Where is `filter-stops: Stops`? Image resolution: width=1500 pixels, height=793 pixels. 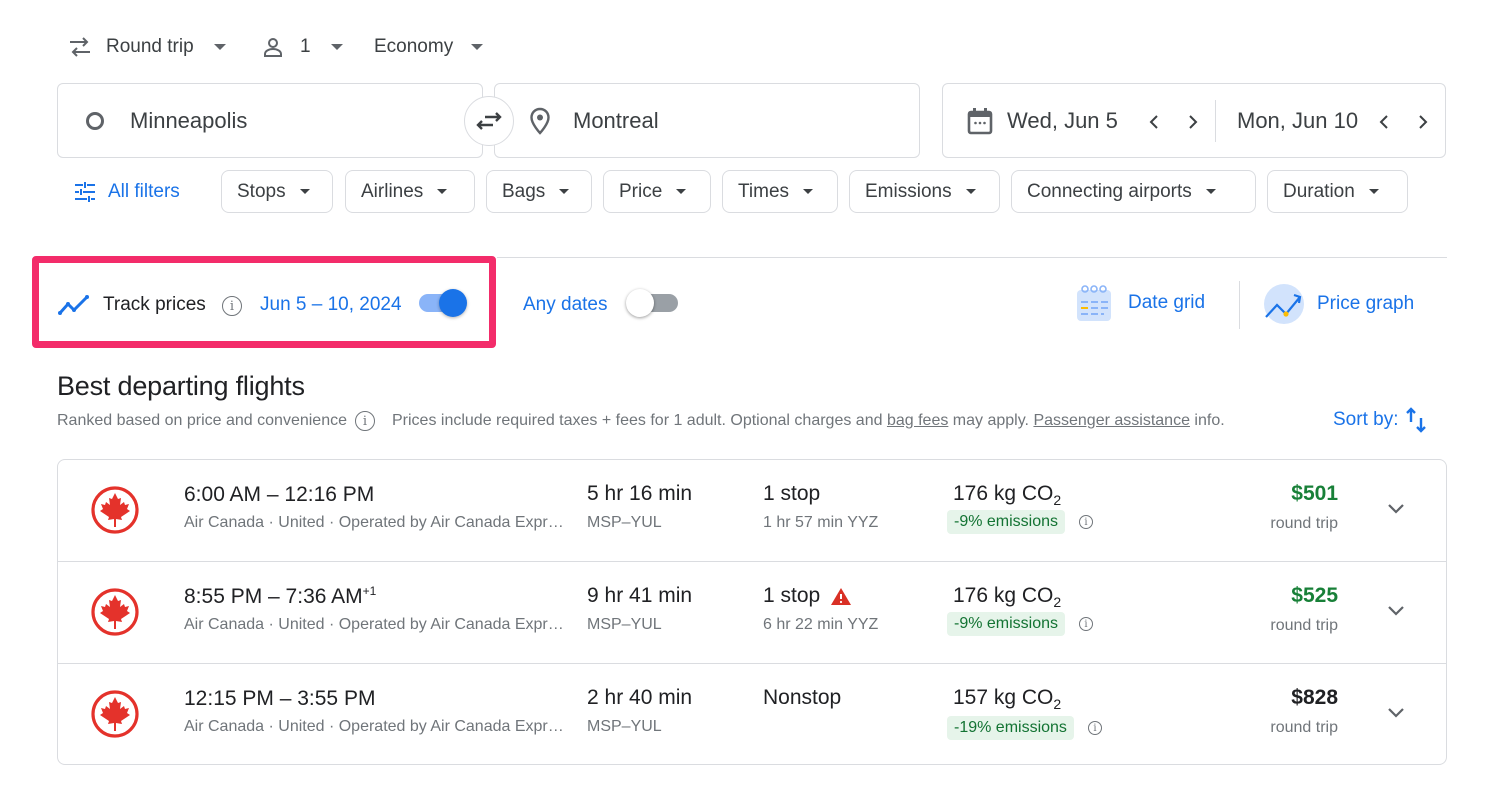 filter-stops: Stops is located at coordinates (277, 191).